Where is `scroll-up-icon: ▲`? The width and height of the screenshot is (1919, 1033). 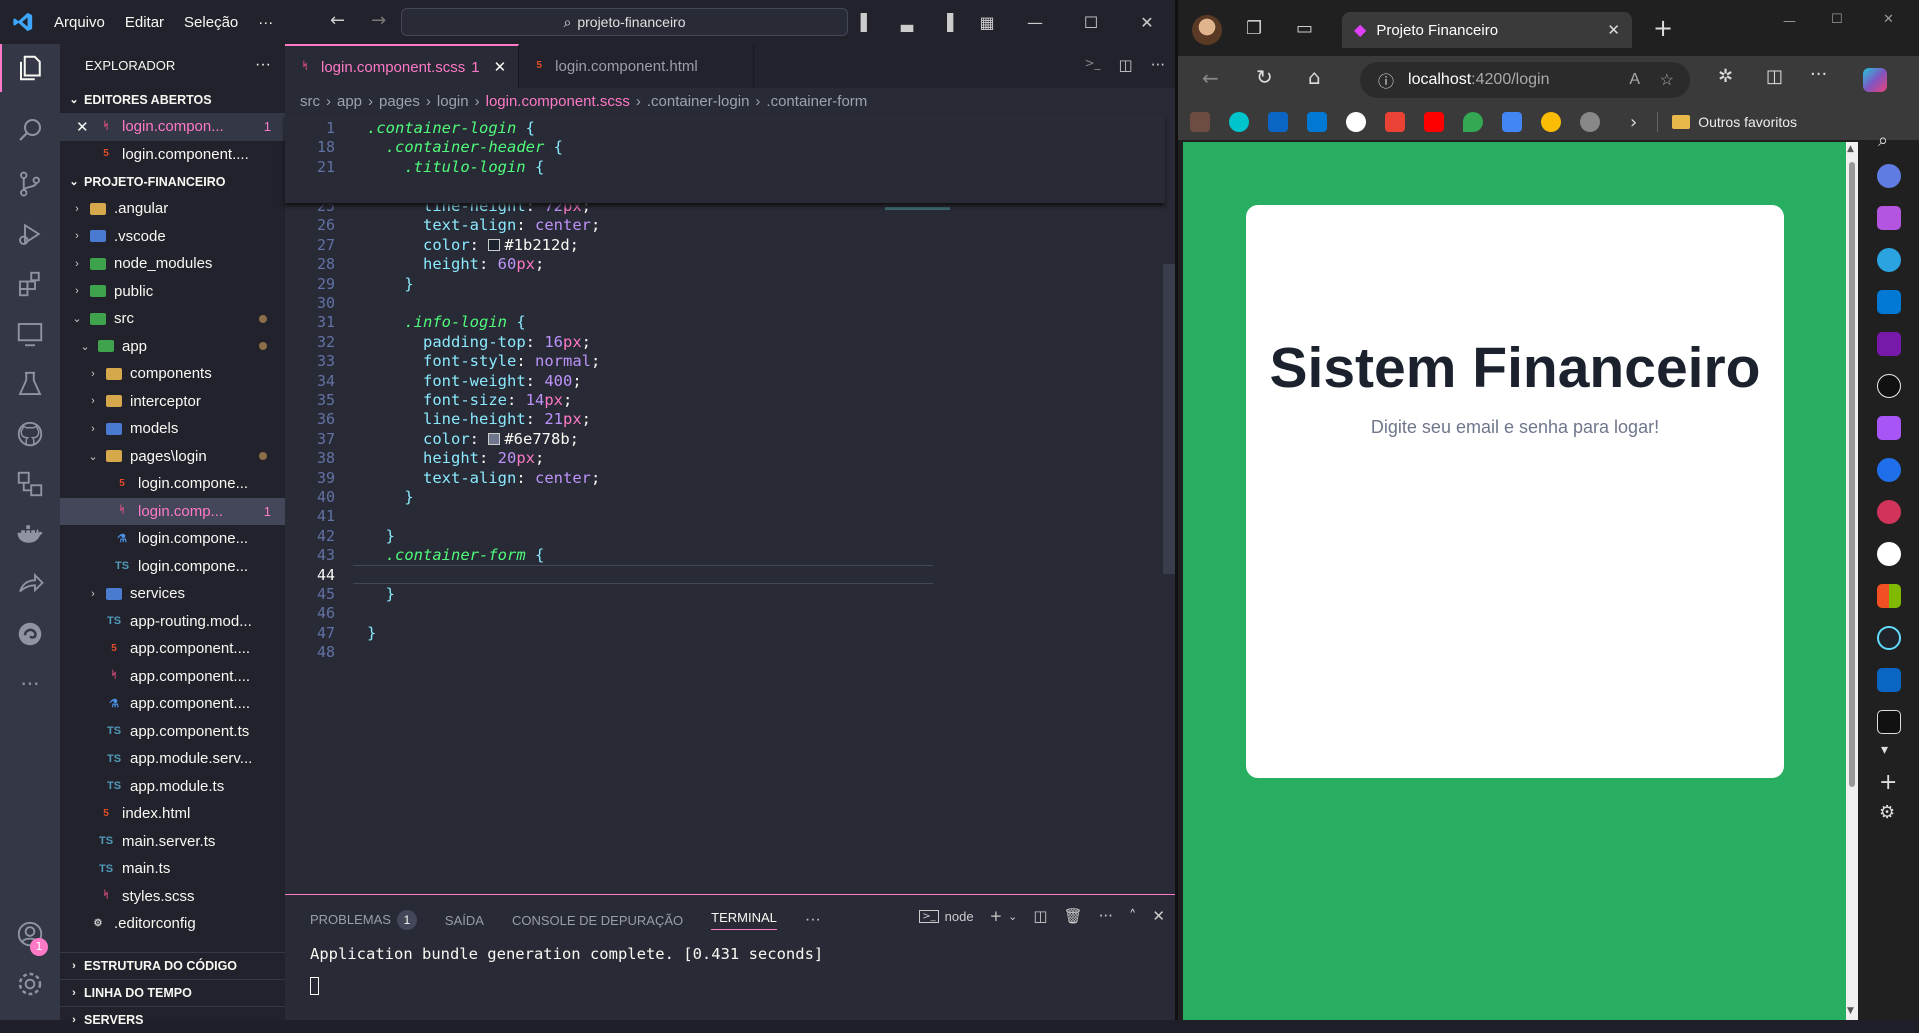
scroll-up-icon: ▲ is located at coordinates (1850, 149).